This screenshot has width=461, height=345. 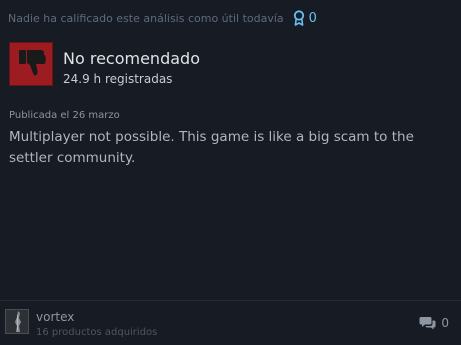 I want to click on avatar, so click(x=17, y=321).